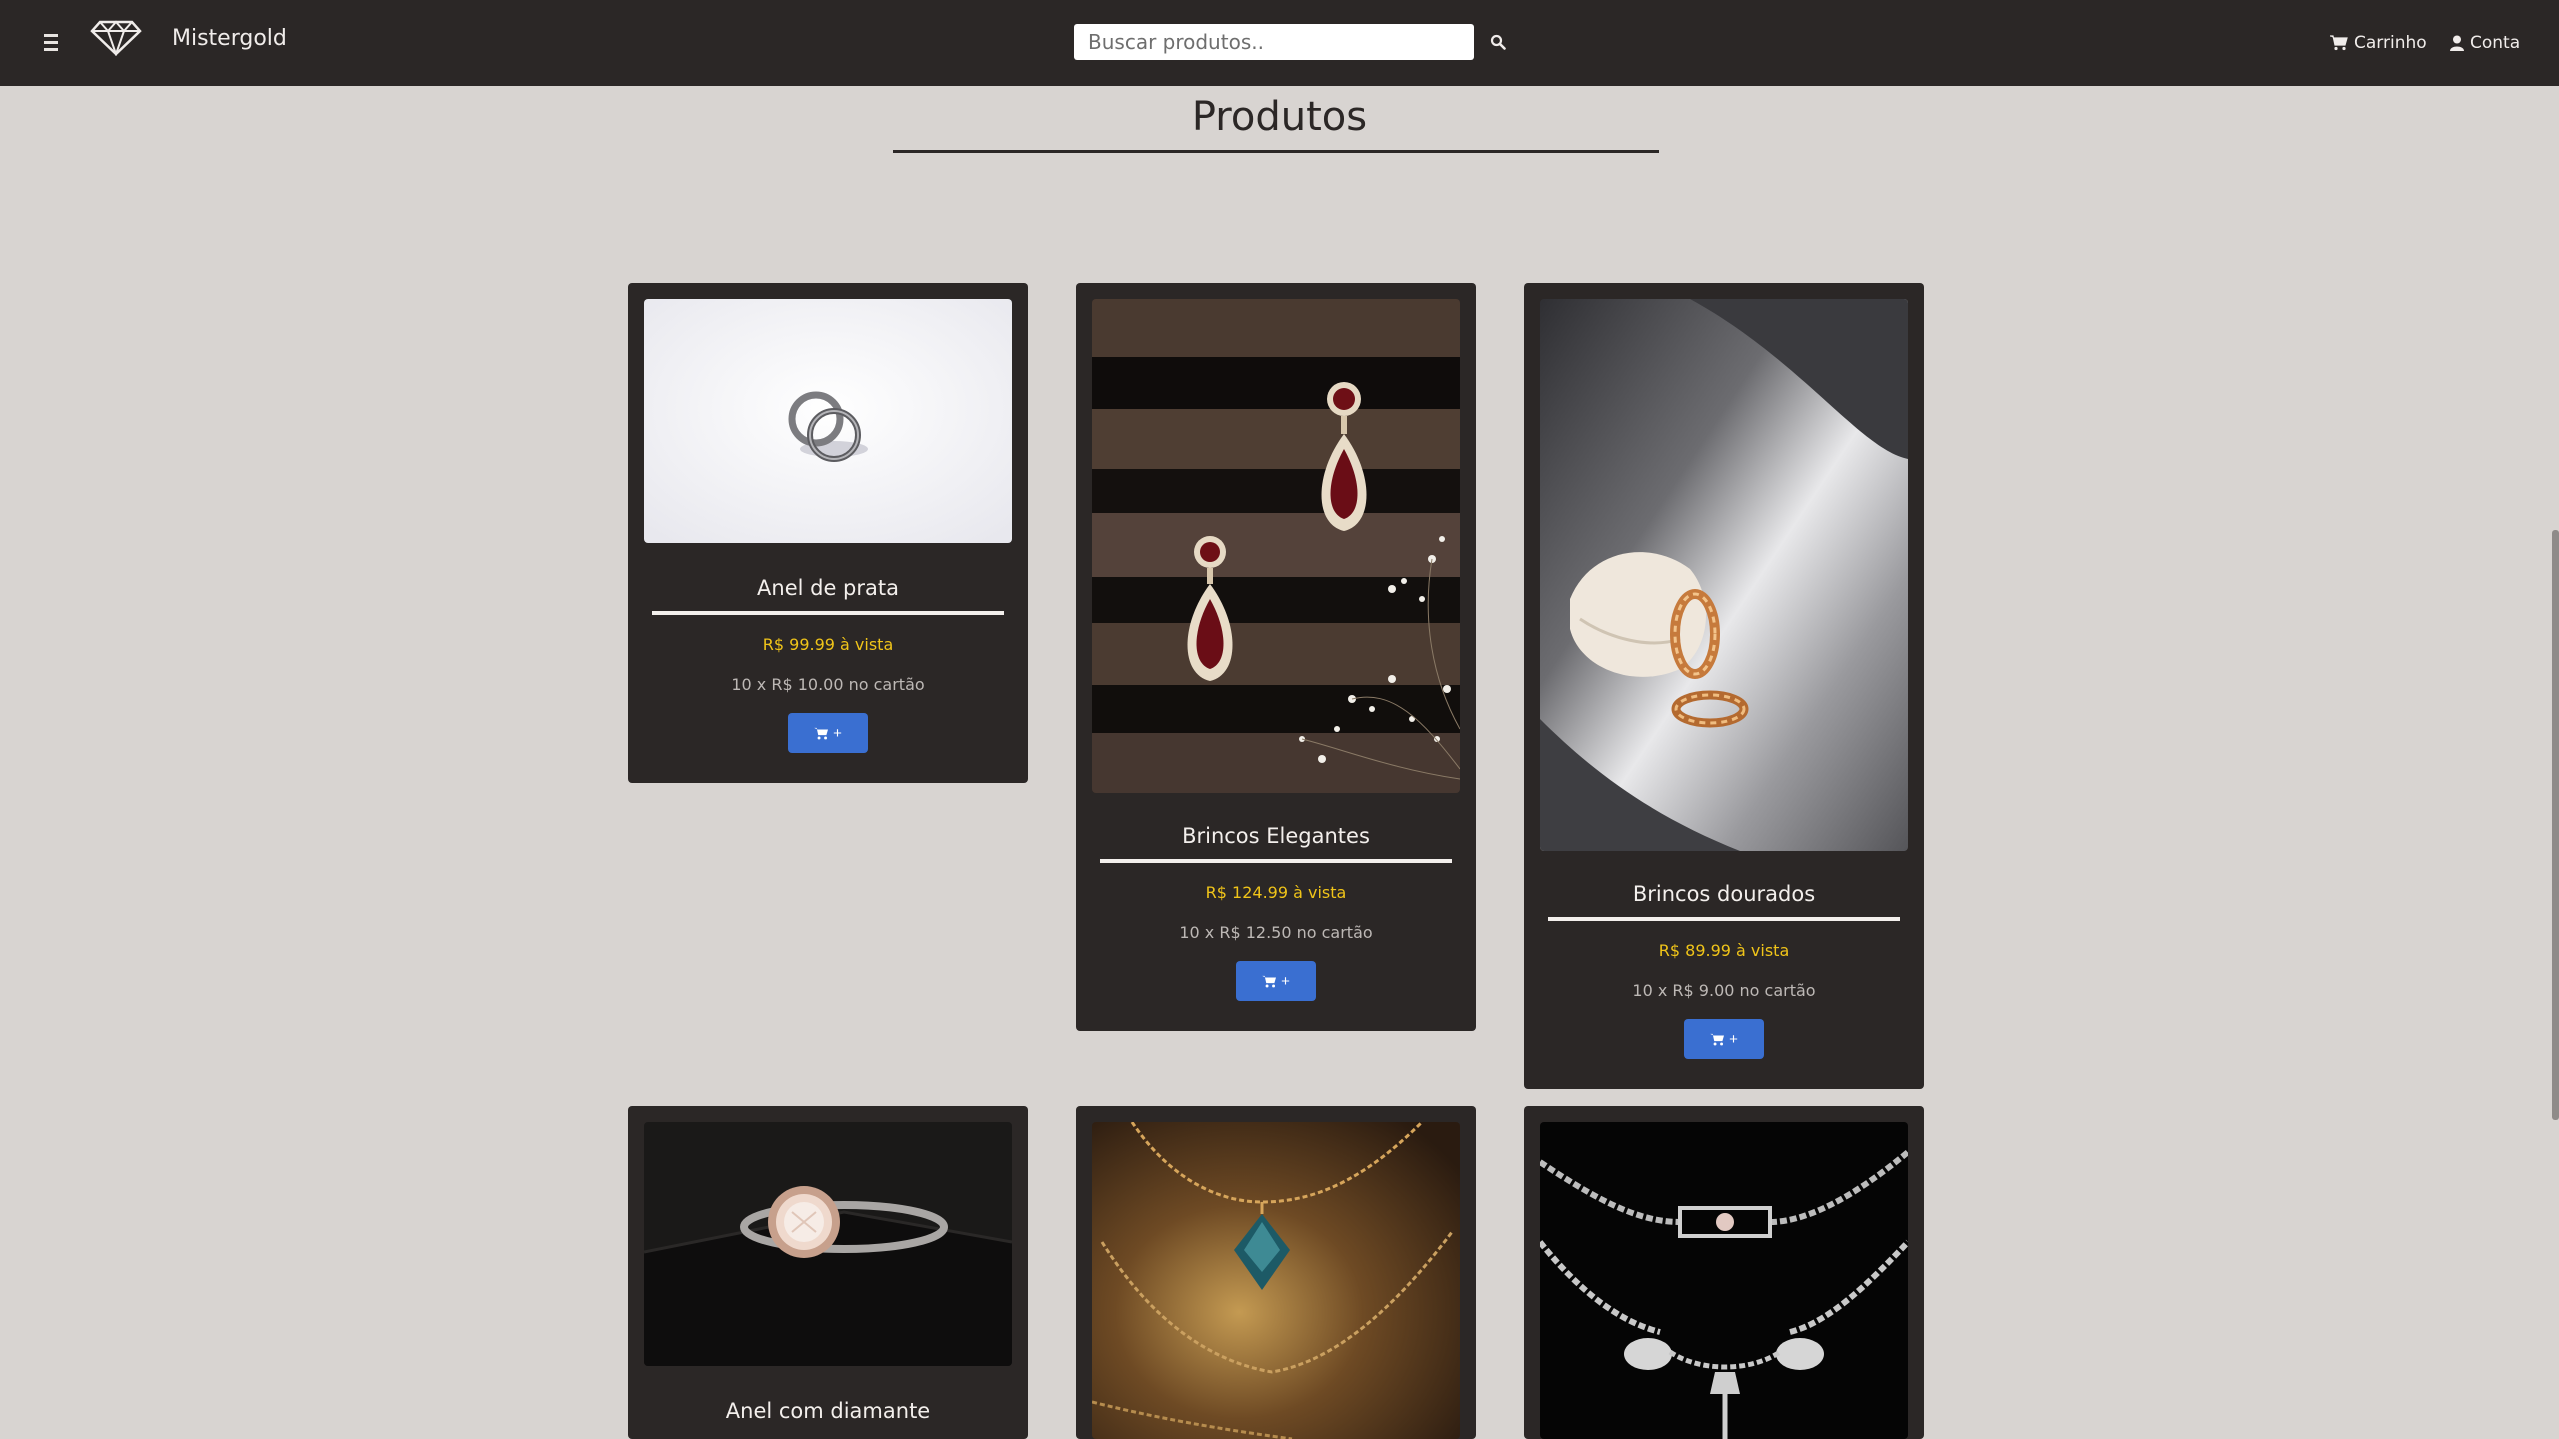 The width and height of the screenshot is (2559, 1439). I want to click on product-name: Anel com diamante, so click(828, 1411).